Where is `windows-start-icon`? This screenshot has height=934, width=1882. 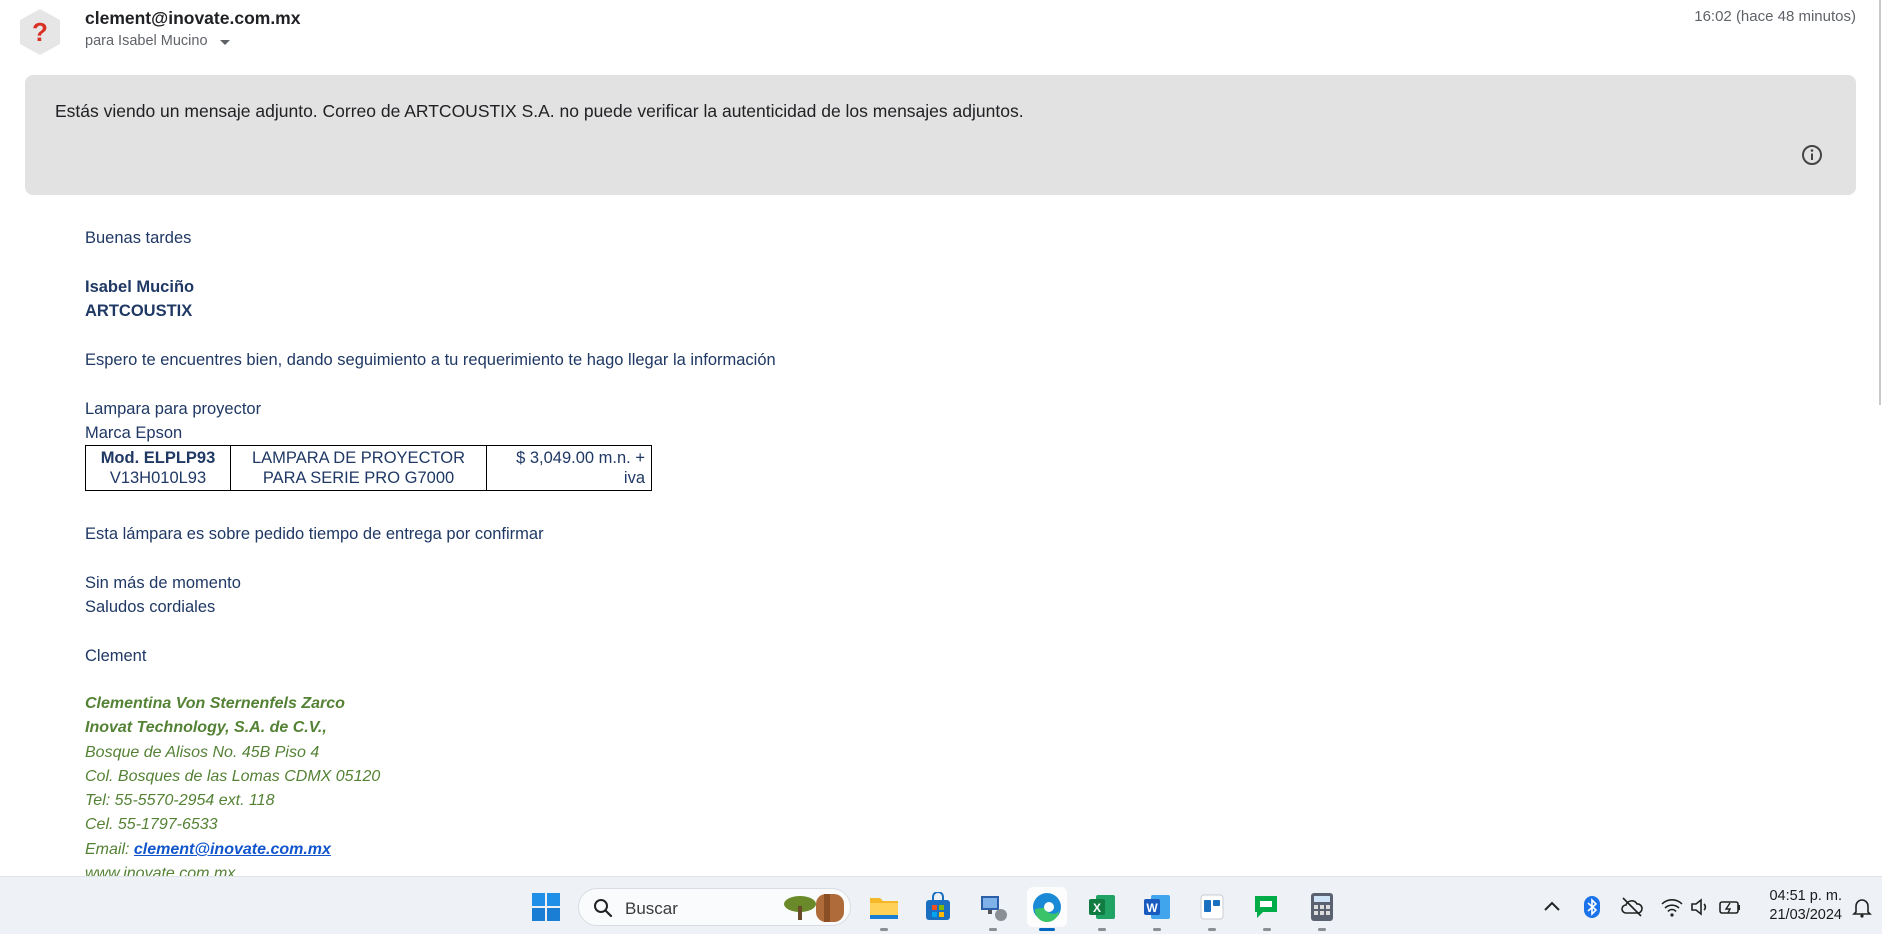
windows-start-icon is located at coordinates (546, 907).